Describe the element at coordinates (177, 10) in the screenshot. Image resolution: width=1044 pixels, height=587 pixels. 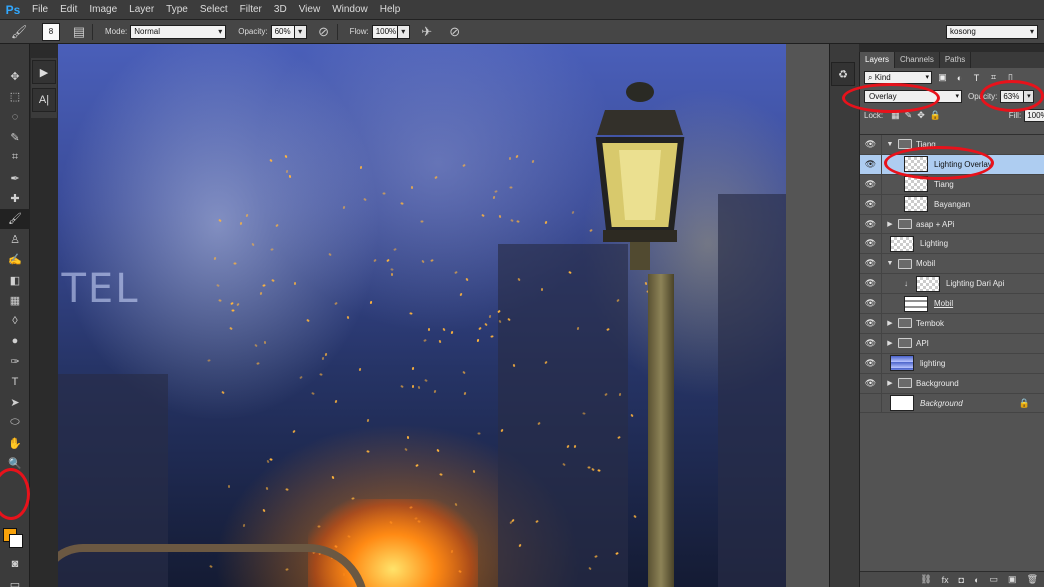
I see `menu-type: Type` at that location.